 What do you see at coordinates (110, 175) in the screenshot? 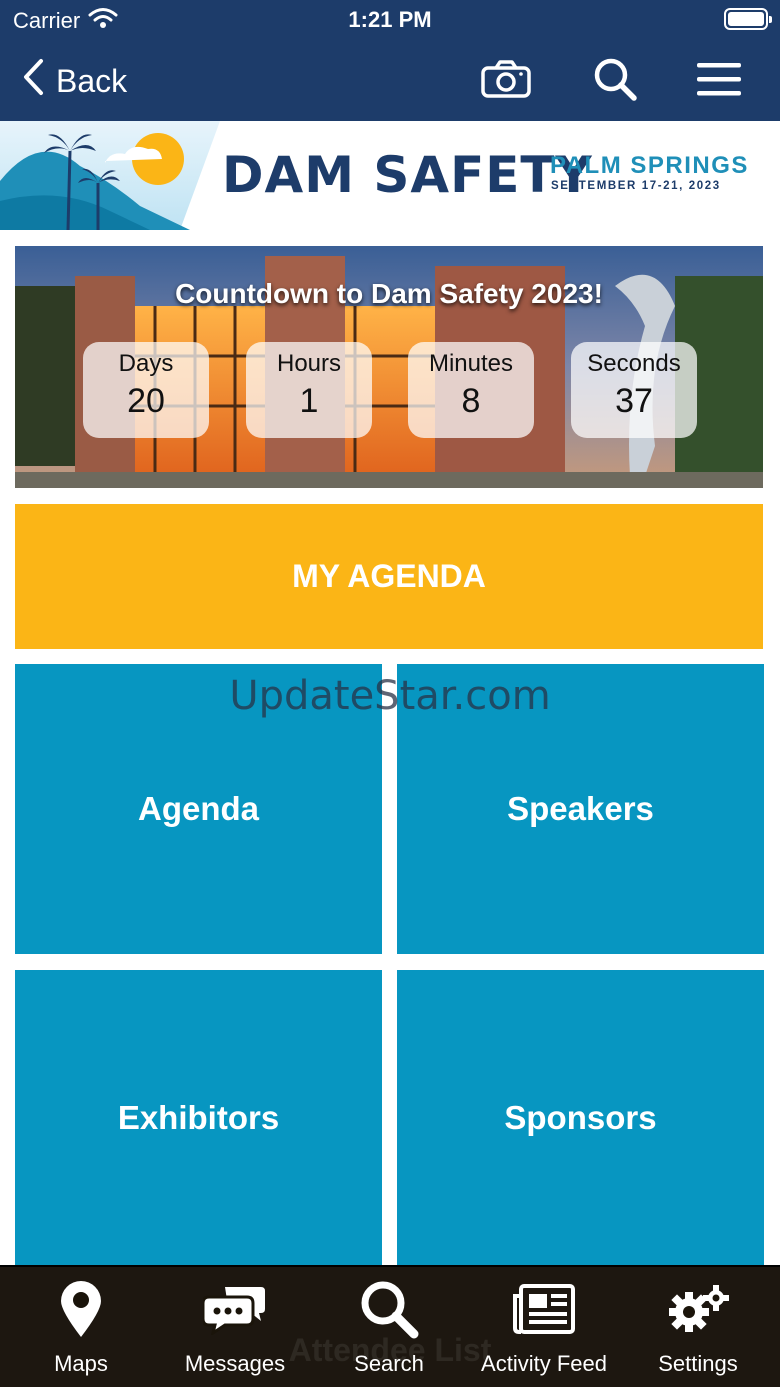
I see `palm-springs-logo-art` at bounding box center [110, 175].